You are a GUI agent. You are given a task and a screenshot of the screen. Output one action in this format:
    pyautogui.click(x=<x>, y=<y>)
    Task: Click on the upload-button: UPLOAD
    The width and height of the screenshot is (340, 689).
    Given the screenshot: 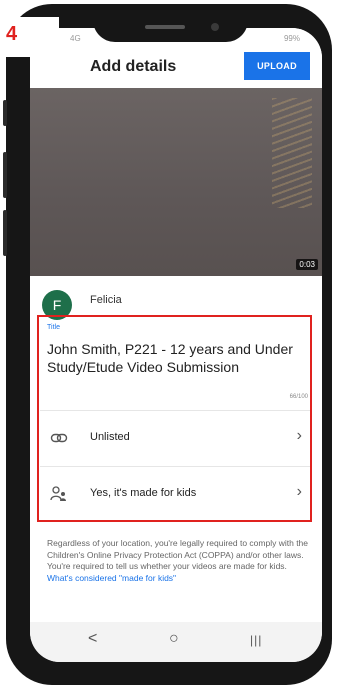 What is the action you would take?
    pyautogui.click(x=277, y=66)
    